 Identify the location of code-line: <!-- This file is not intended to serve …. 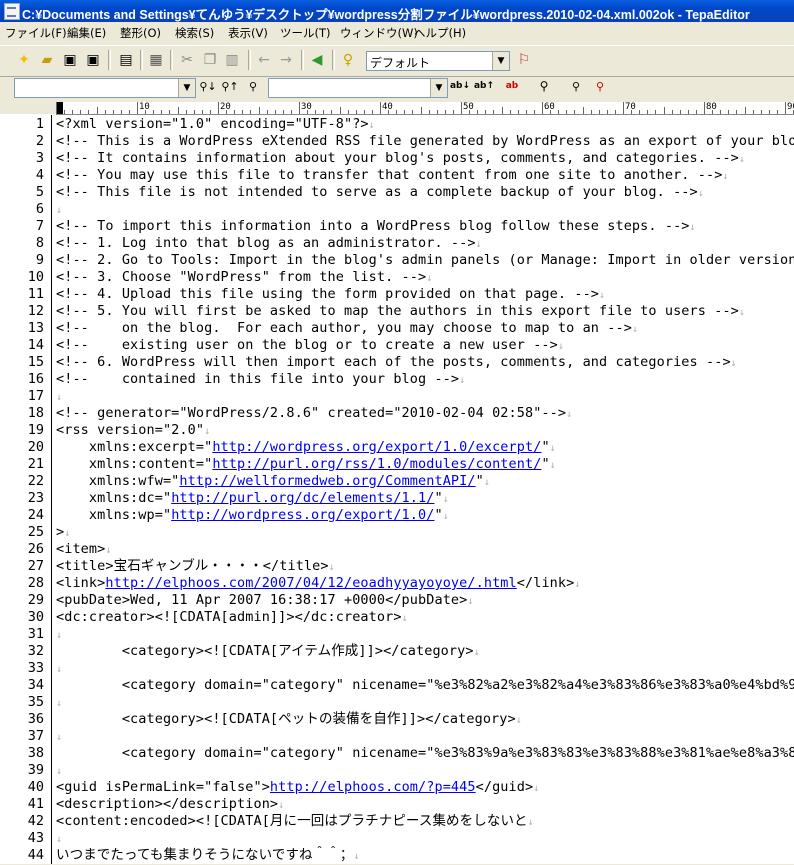
(380, 192).